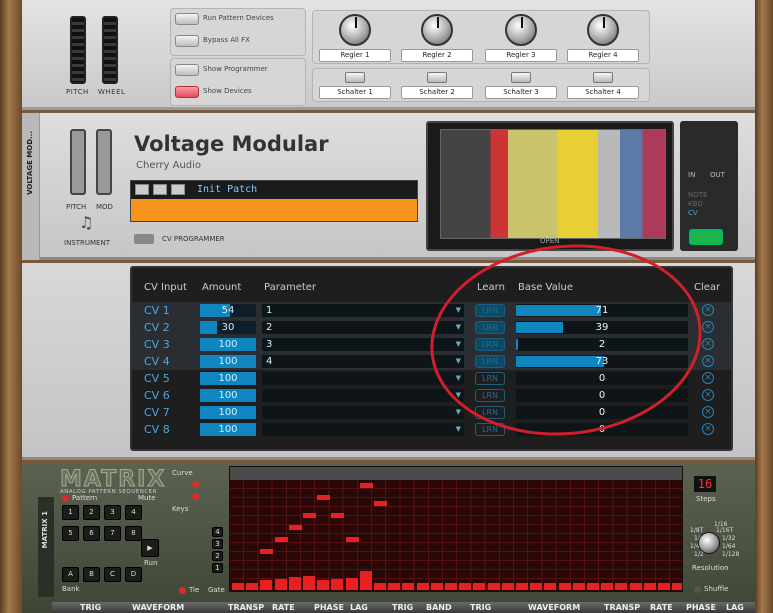 The width and height of the screenshot is (773, 613). I want to click on plugin-screen: OPEN, so click(550, 186).